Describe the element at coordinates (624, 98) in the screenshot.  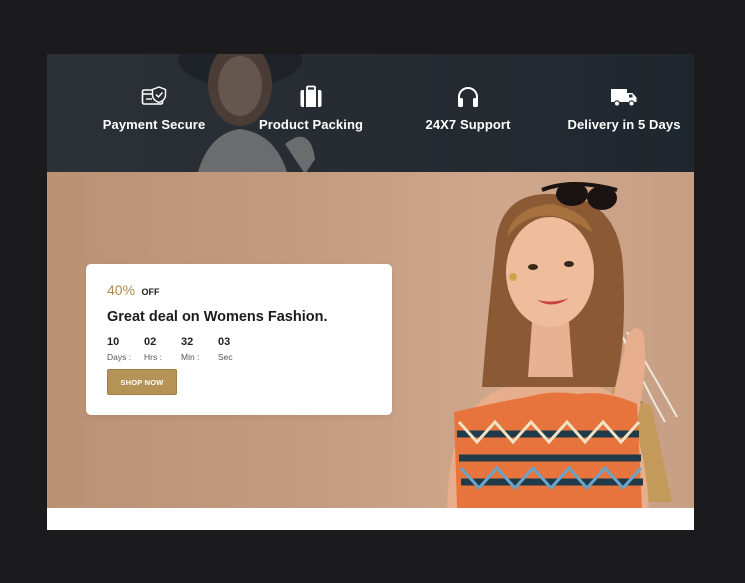
I see `delivery-truck-icon` at that location.